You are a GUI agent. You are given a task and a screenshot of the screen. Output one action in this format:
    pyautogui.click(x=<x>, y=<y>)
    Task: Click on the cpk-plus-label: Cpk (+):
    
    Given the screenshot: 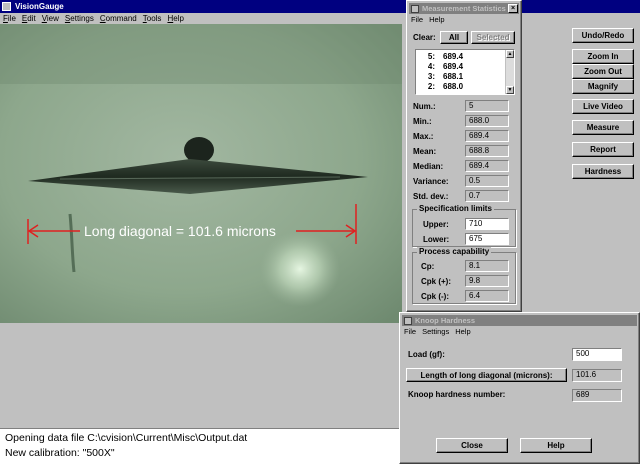 What is the action you would take?
    pyautogui.click(x=436, y=281)
    